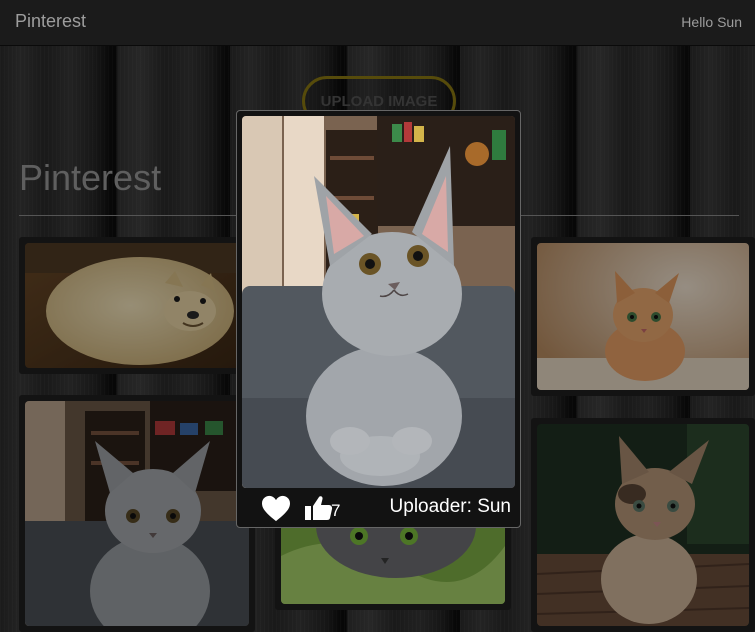  Describe the element at coordinates (450, 506) in the screenshot. I see `uploader-label: Uploader: Sun` at that location.